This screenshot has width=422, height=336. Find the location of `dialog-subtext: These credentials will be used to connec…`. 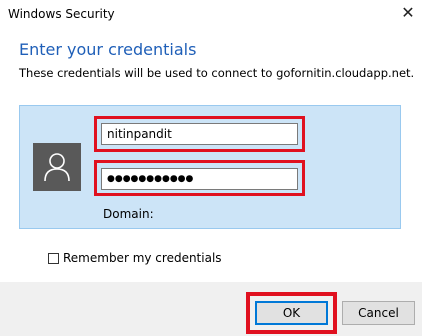

dialog-subtext: These credentials will be used to connec… is located at coordinates (217, 73).